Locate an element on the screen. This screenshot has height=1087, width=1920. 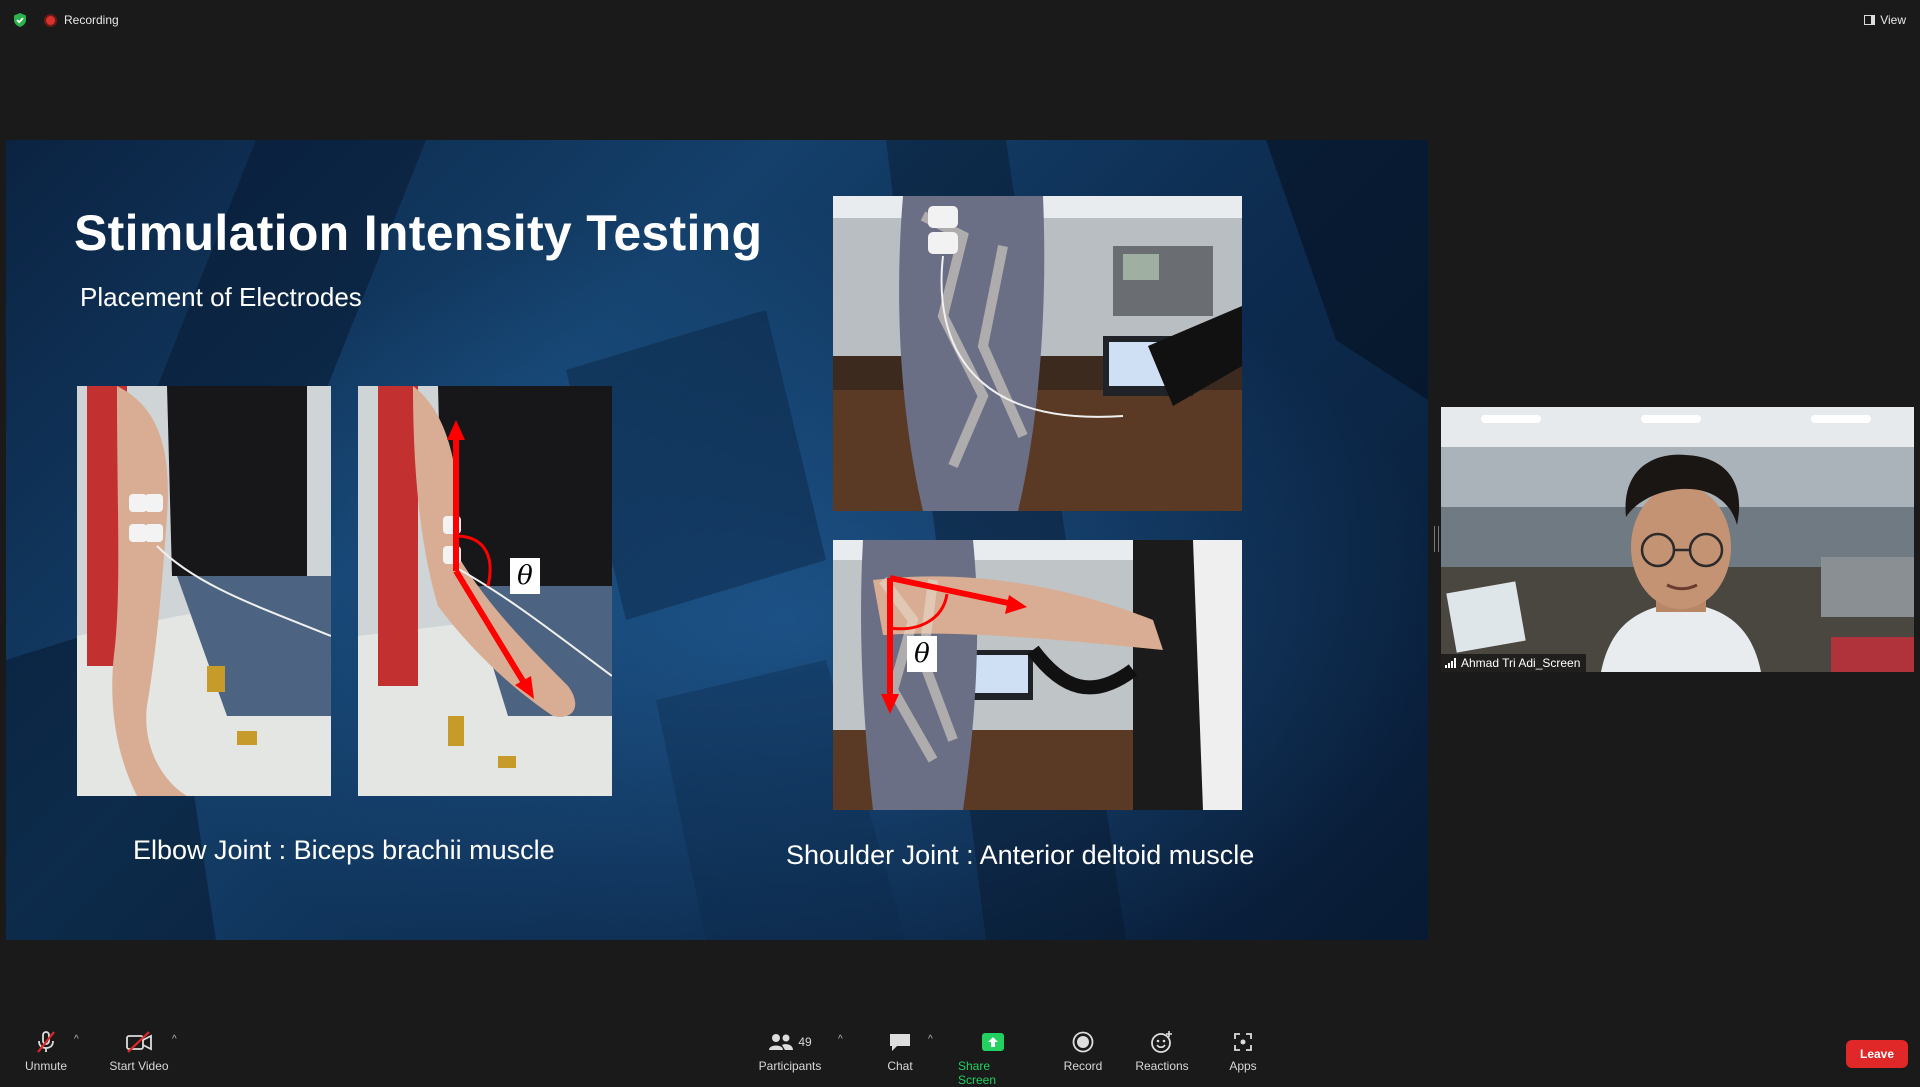
unmute-button: Unmute is located at coordinates (46, 1051).